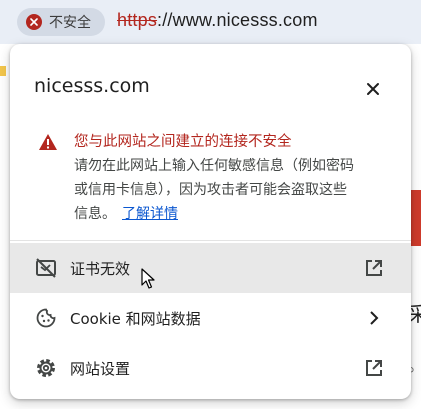  Describe the element at coordinates (210, 368) in the screenshot. I see `site-settings-row: 网站设置` at that location.